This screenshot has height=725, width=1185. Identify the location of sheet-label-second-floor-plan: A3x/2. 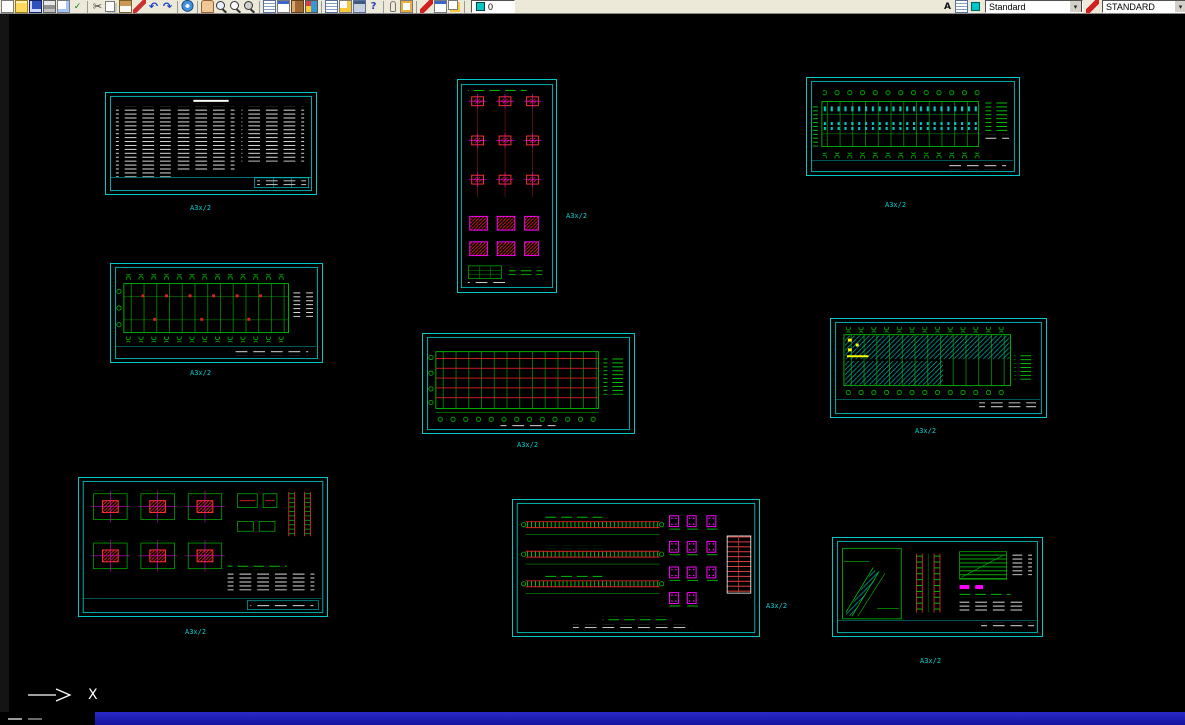
(926, 431).